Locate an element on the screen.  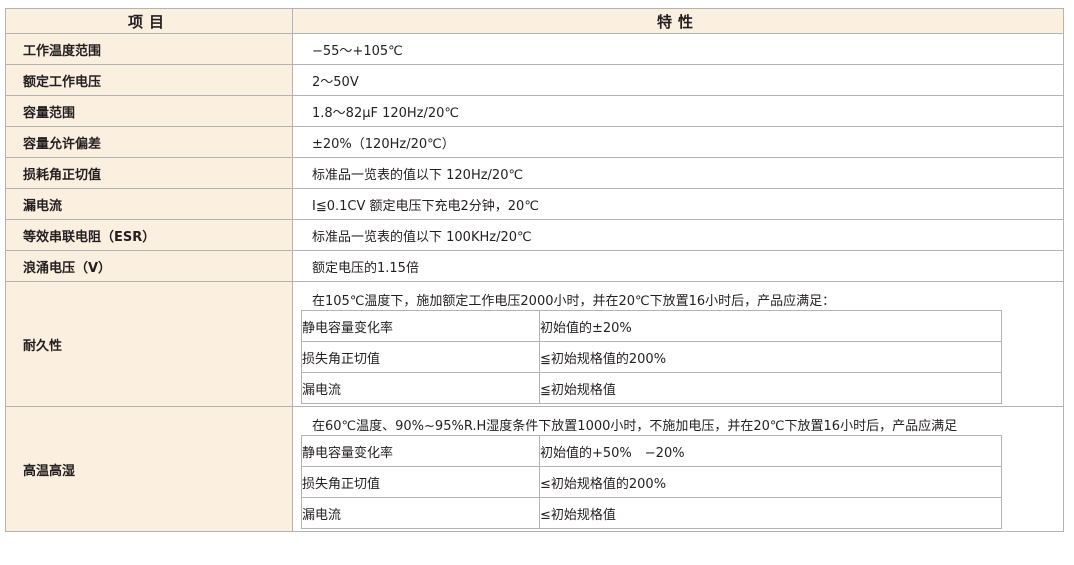
sub-row: 损失角正切值 ≦初始规格值的200% is located at coordinates (651, 357).